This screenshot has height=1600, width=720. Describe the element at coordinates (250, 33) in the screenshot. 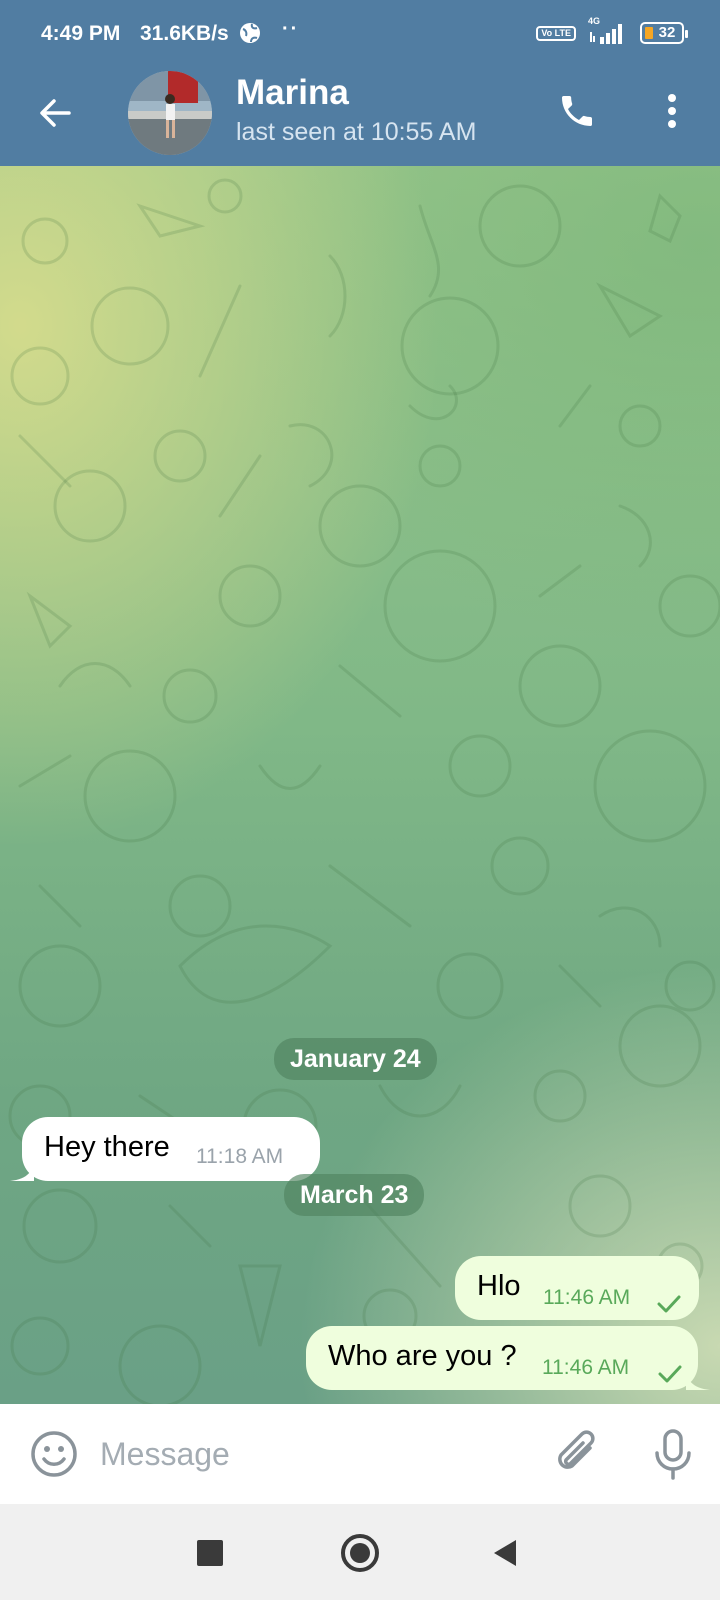

I see `vpn-globe-icon` at that location.